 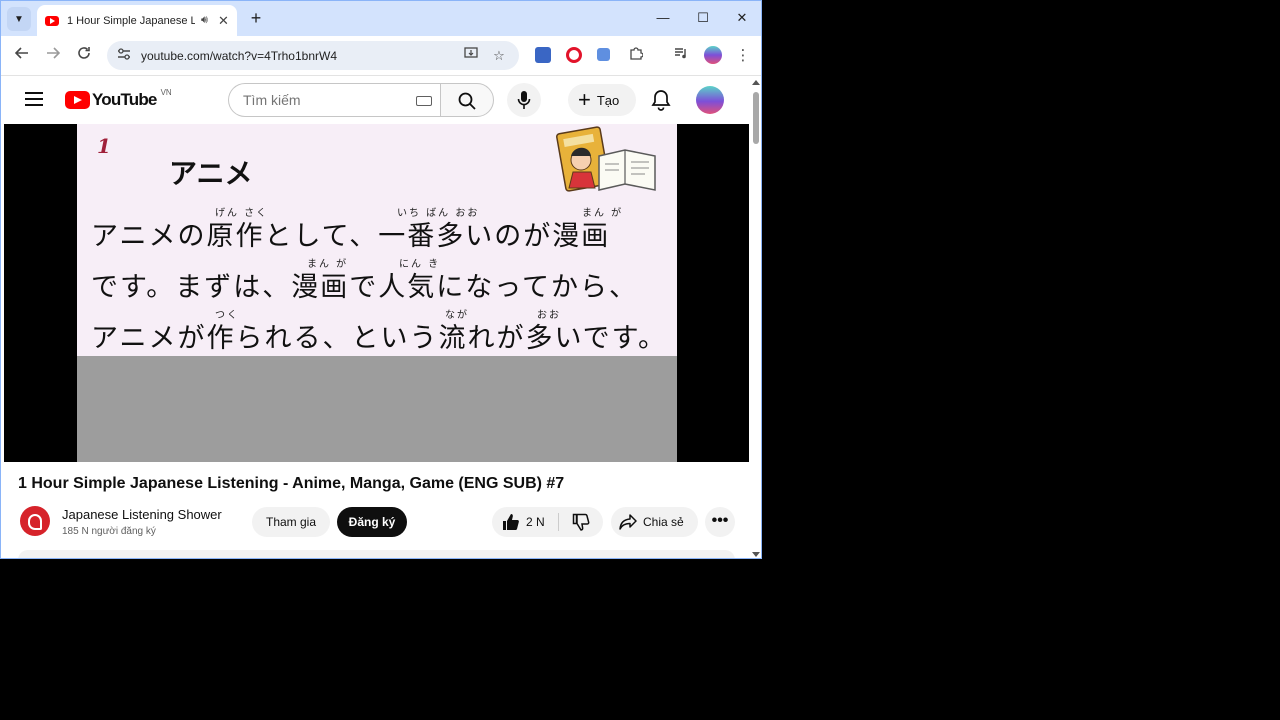 What do you see at coordinates (84, 53) in the screenshot?
I see `reload-icon` at bounding box center [84, 53].